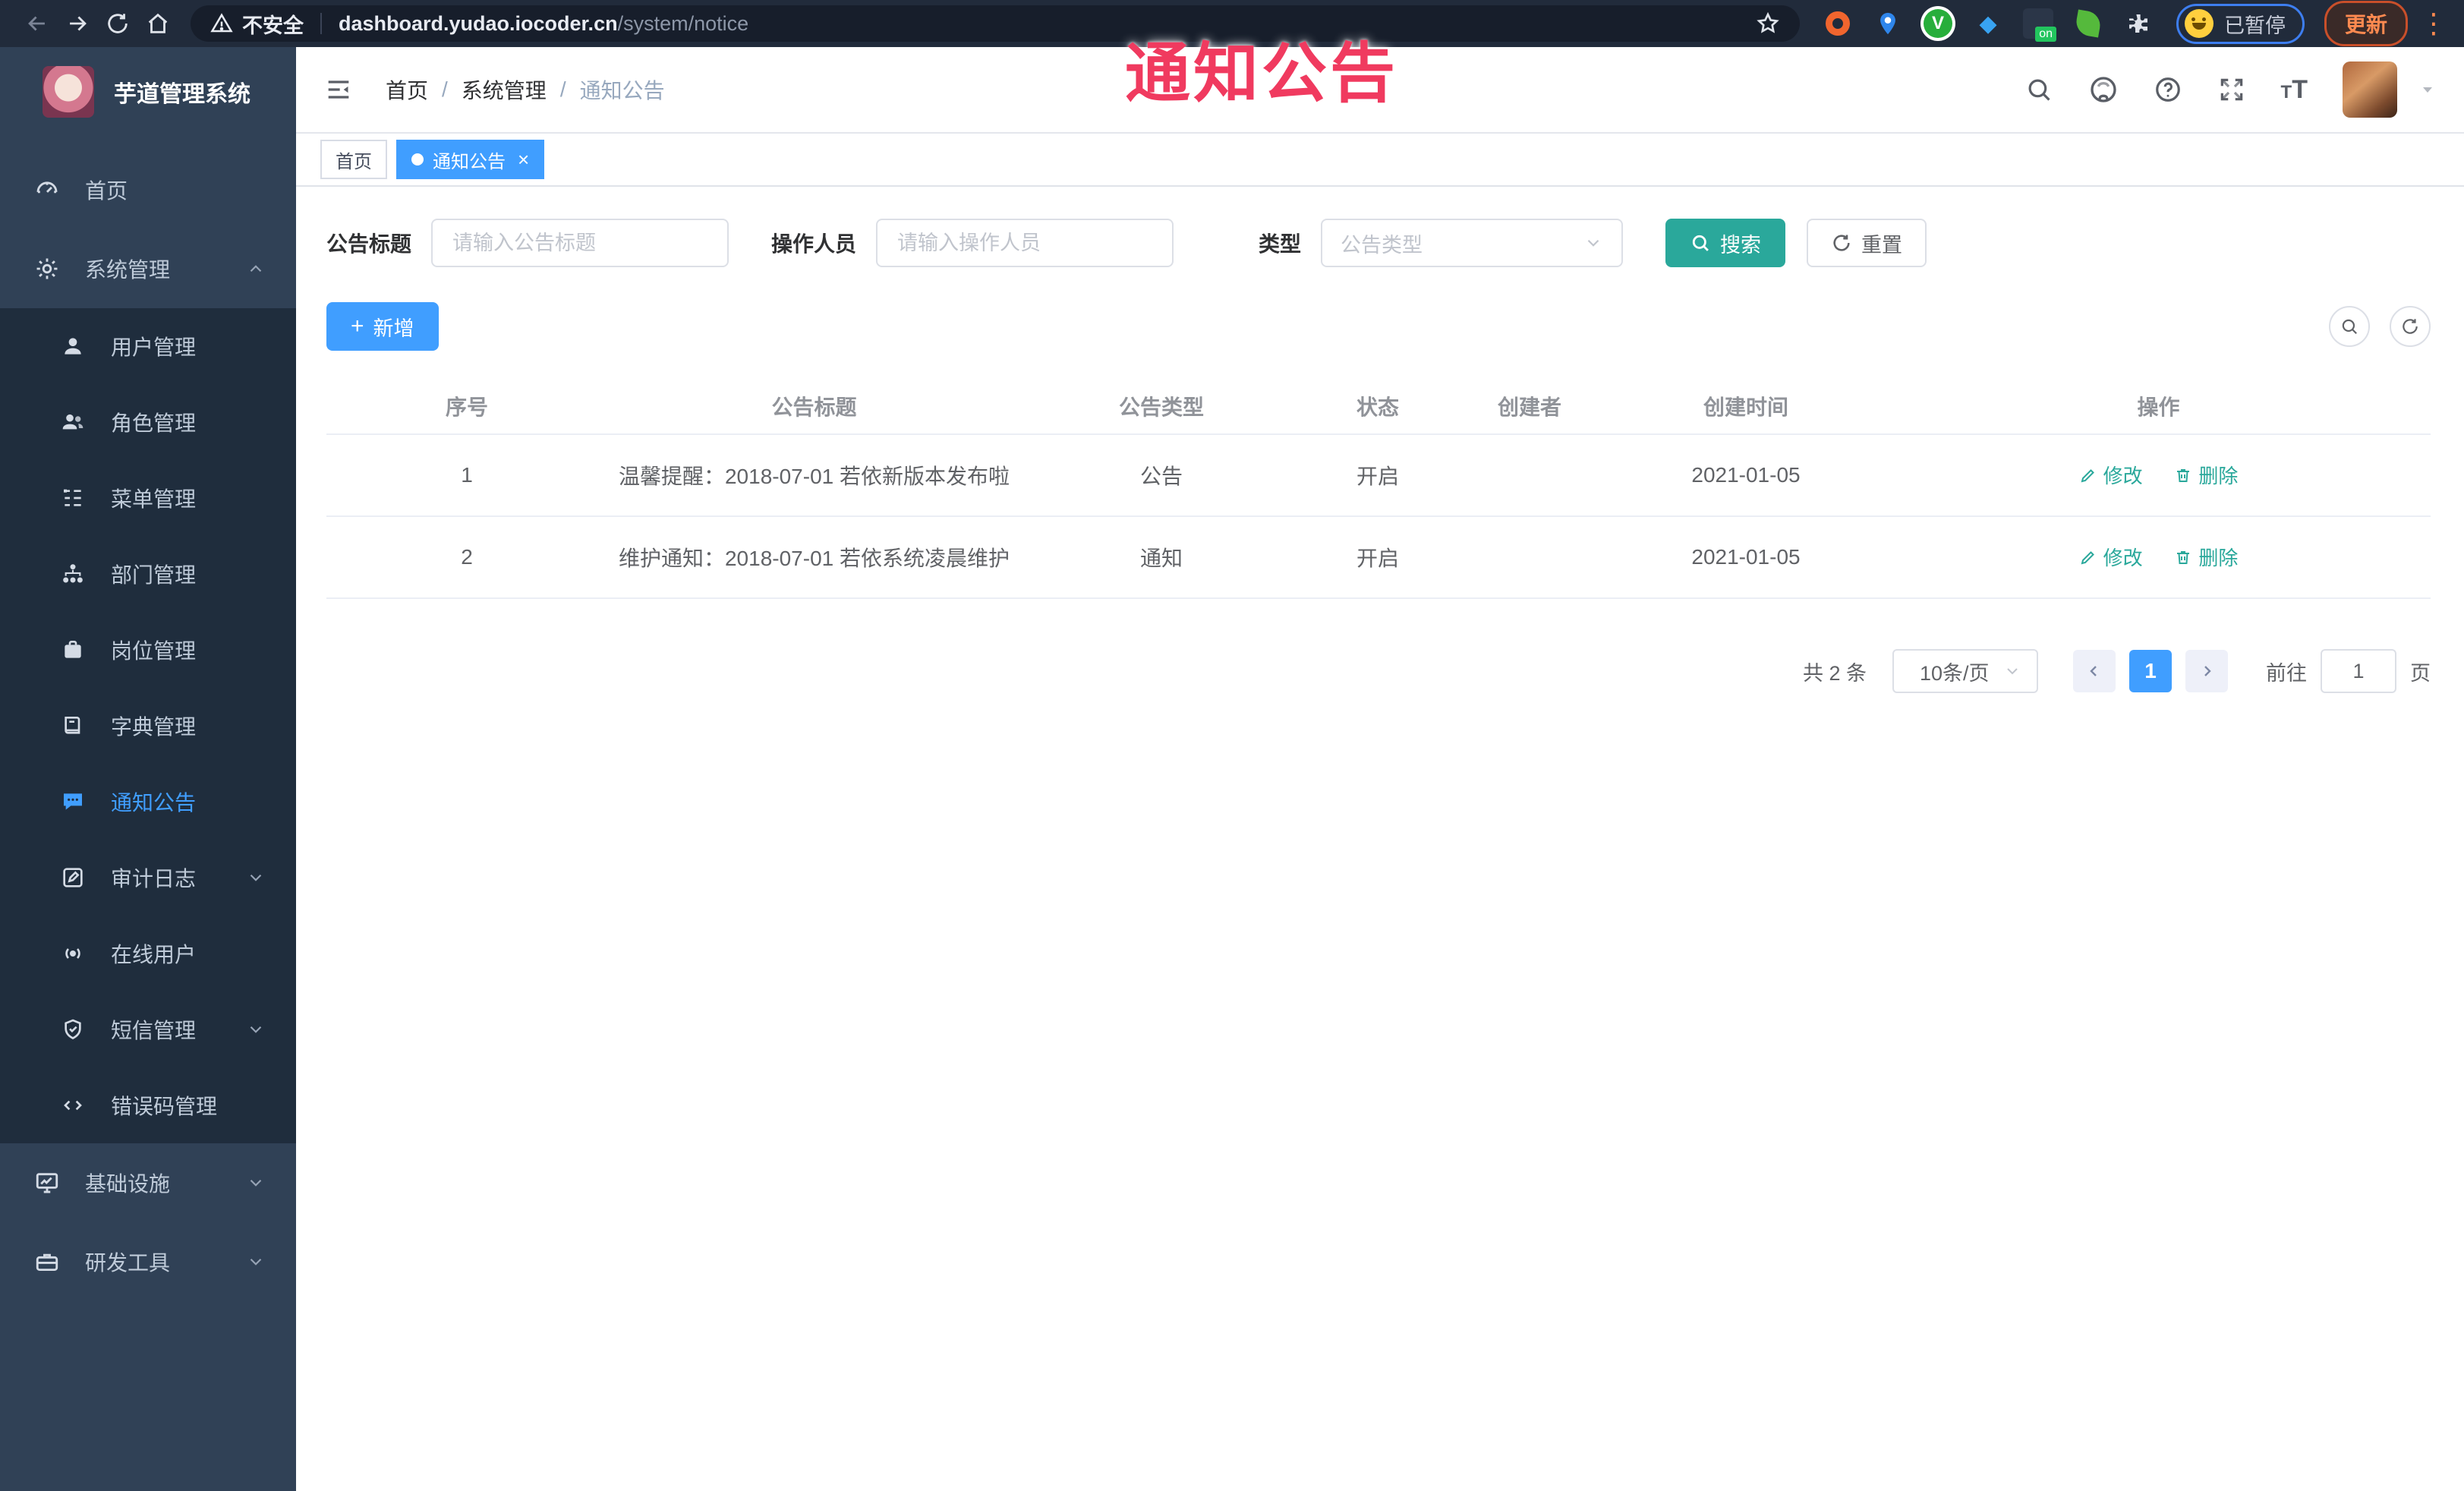 The width and height of the screenshot is (2464, 1491). I want to click on plus-icon: +, so click(357, 326).